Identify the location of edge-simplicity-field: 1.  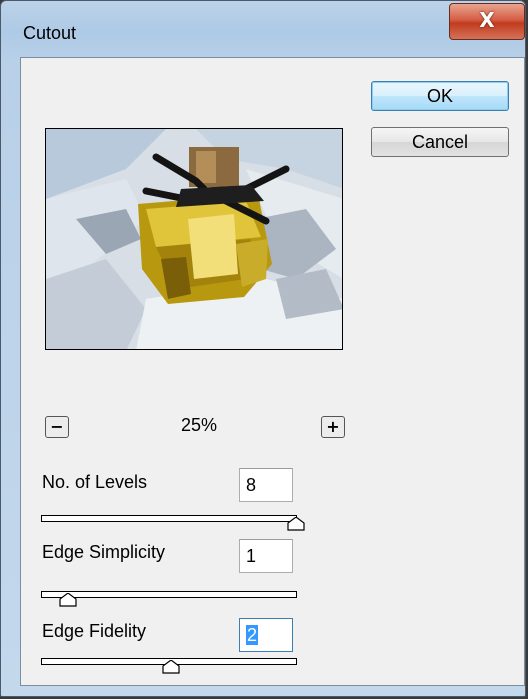
(266, 556).